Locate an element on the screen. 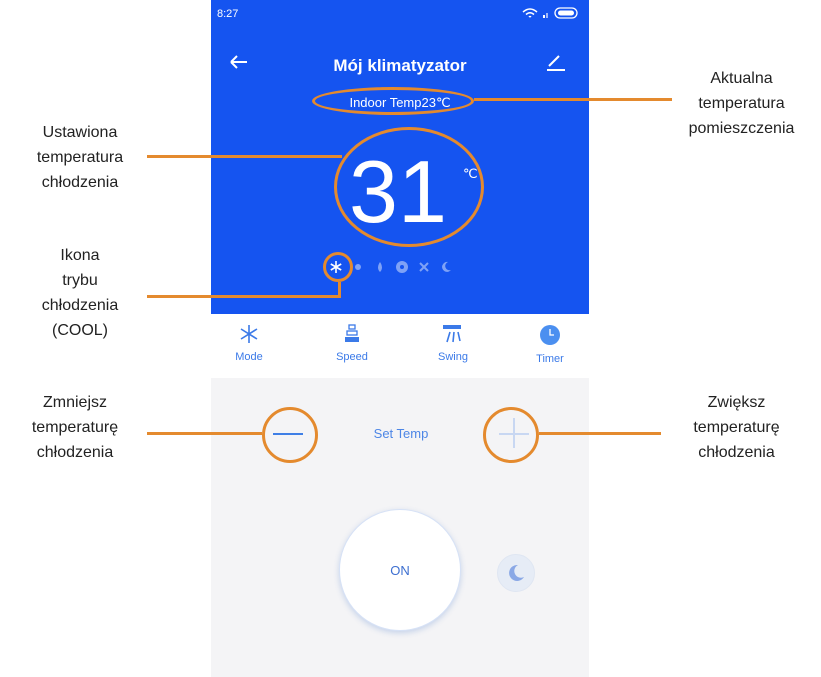  status-icons is located at coordinates (550, 13).